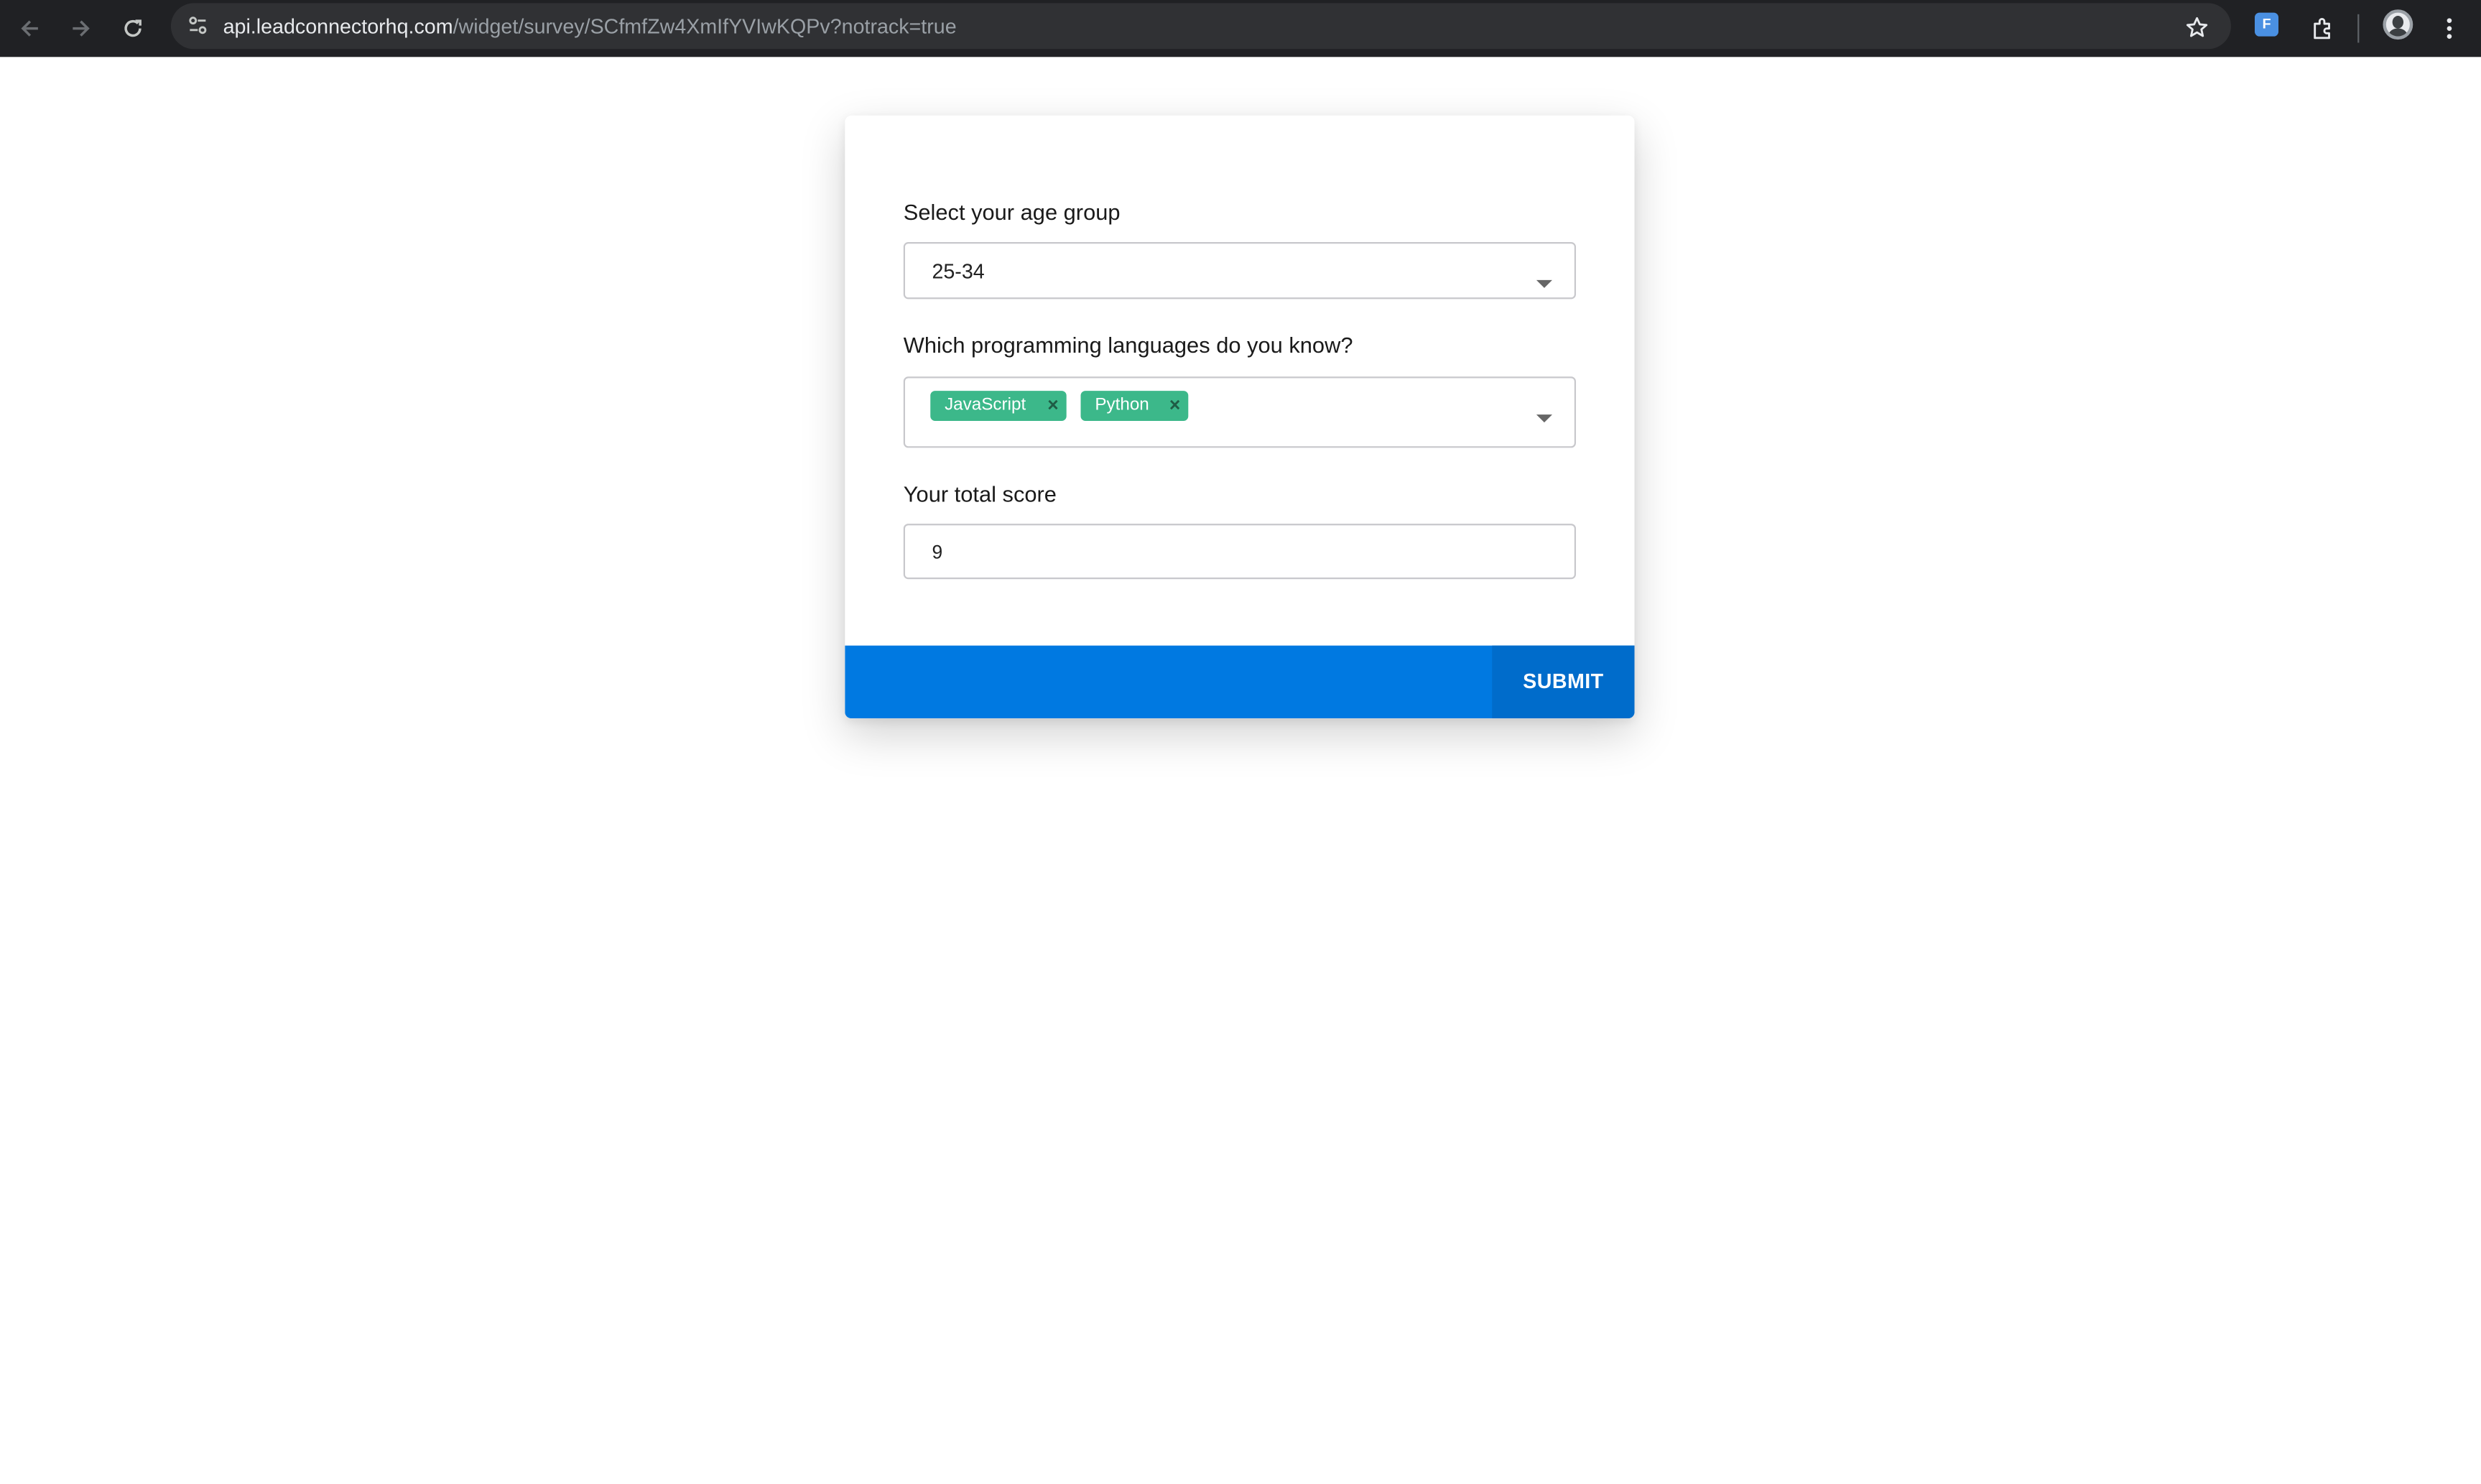 This screenshot has height=1484, width=2481. I want to click on remove-tag-python-icon: ×, so click(1174, 406).